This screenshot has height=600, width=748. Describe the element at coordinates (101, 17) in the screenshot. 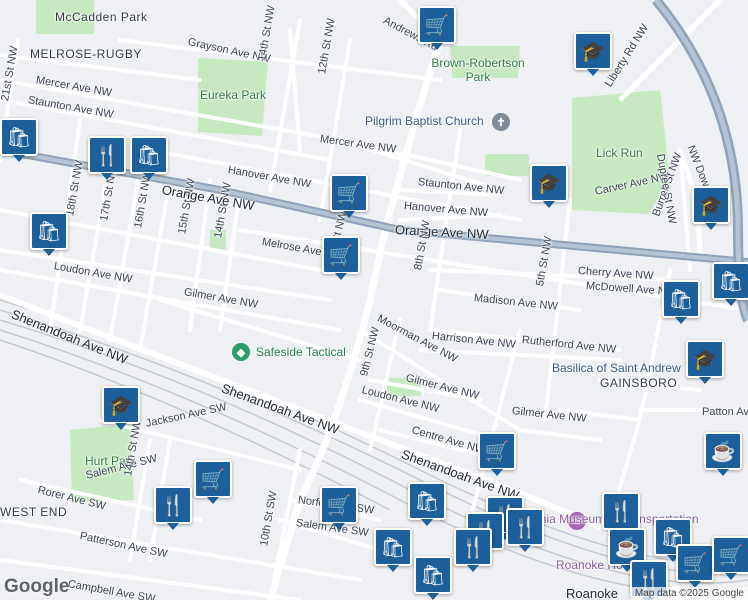

I see `area-label-mccadden-park: McCadden Park` at that location.